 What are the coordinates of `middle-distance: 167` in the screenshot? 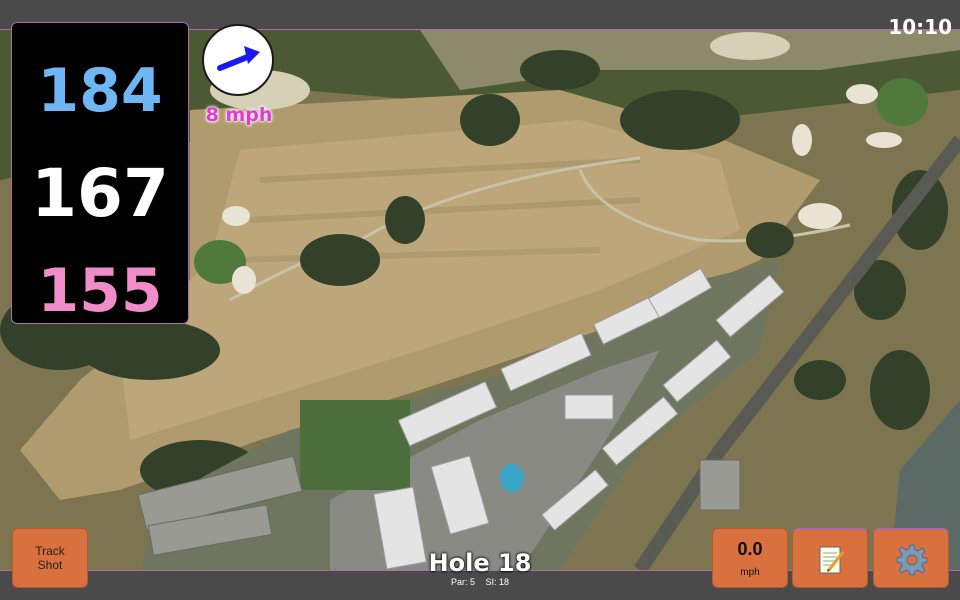 It's located at (100, 193).